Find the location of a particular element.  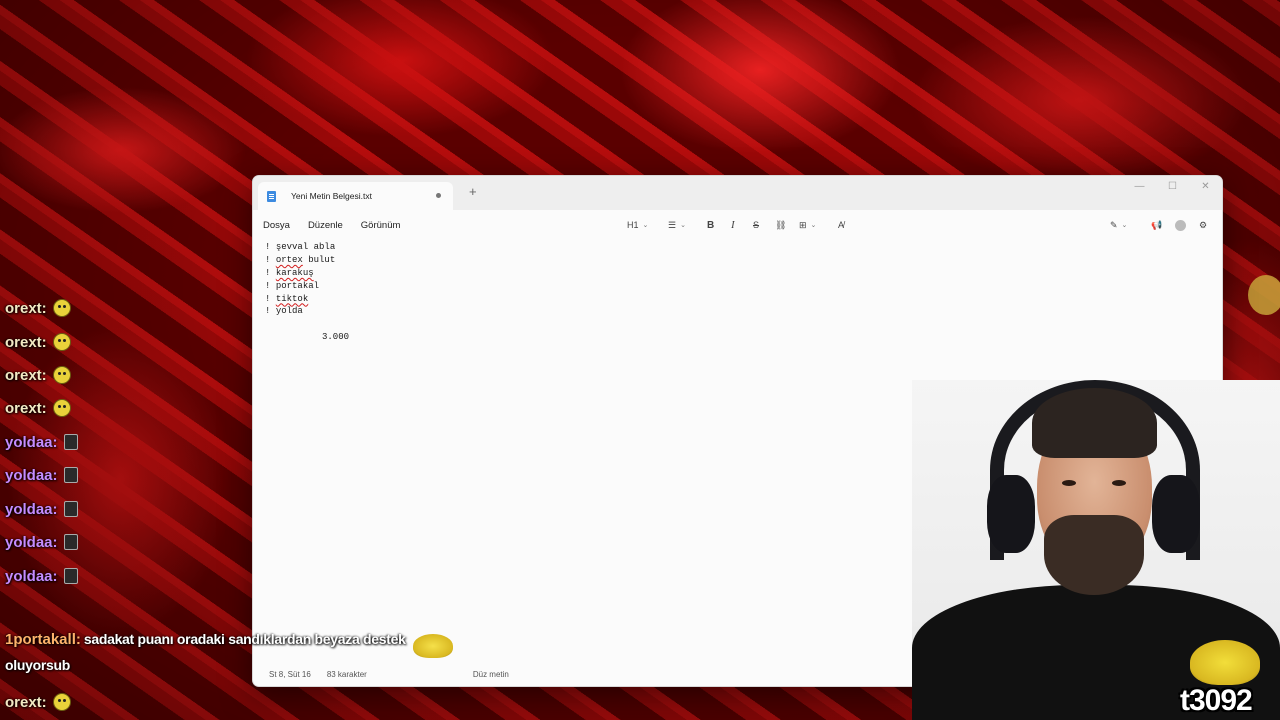

text-line: ! yolda is located at coordinates (737, 311).